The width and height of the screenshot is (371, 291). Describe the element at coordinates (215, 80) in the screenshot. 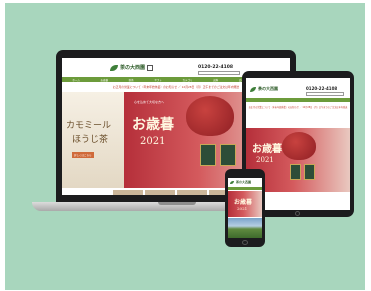

I see `nav-item-shipping: 送料` at that location.